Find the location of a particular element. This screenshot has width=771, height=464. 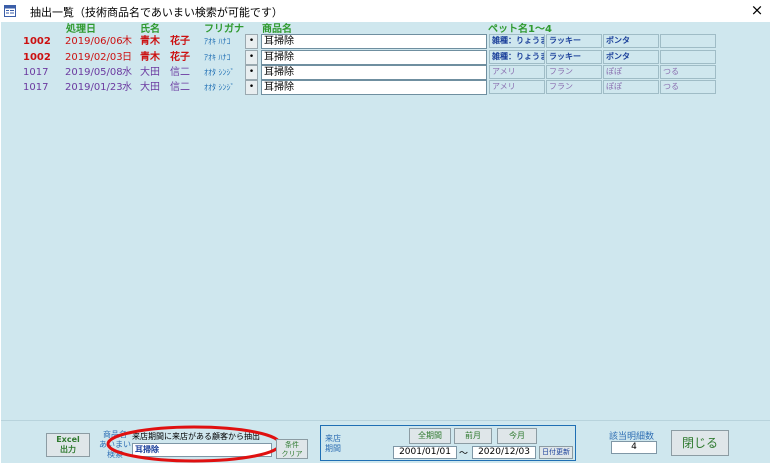

excel-export-button: Excel 出力 is located at coordinates (68, 445).